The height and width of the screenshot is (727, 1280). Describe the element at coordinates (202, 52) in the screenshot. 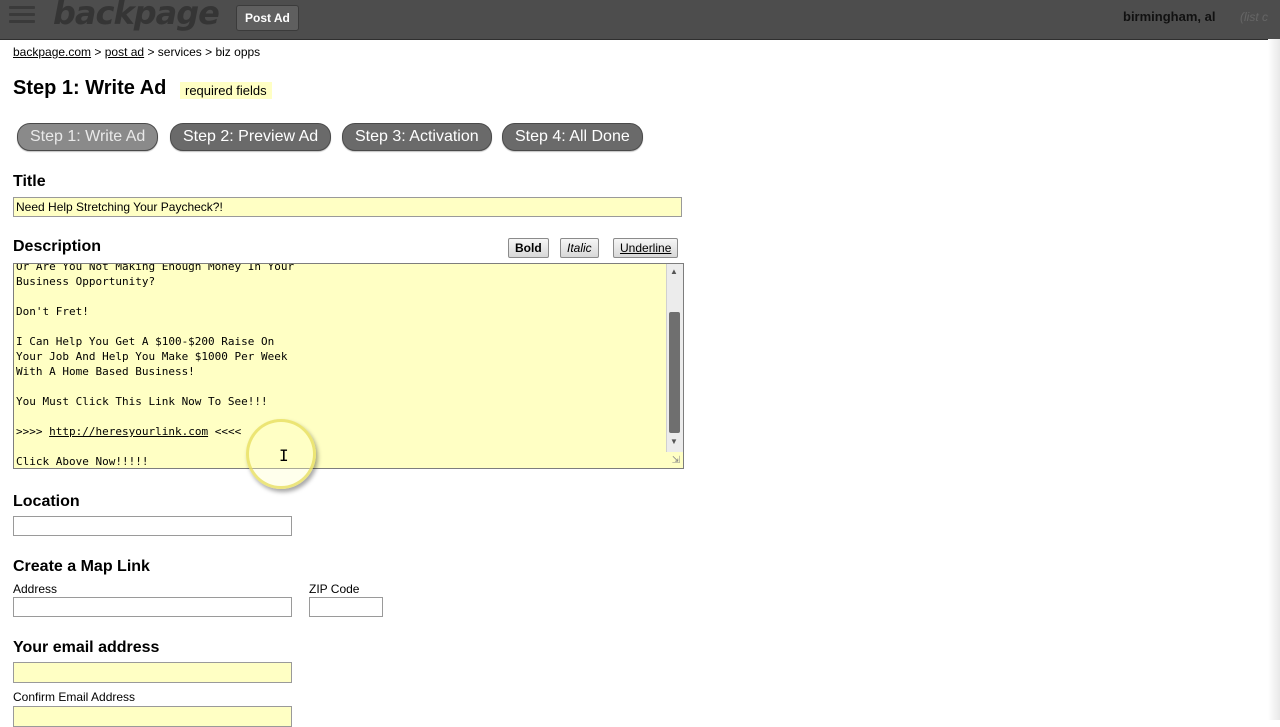

I see `breadcrumb-trail: > services > biz opps` at that location.